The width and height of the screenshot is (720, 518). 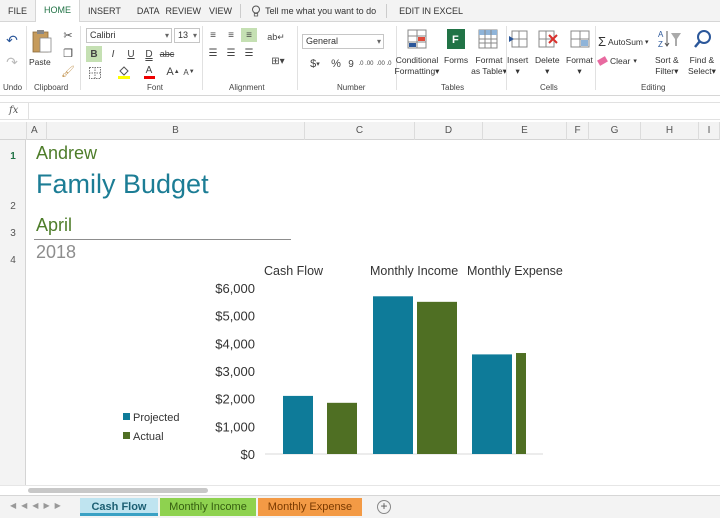 What do you see at coordinates (231, 53) in the screenshot?
I see `align-center-icon: ☰` at bounding box center [231, 53].